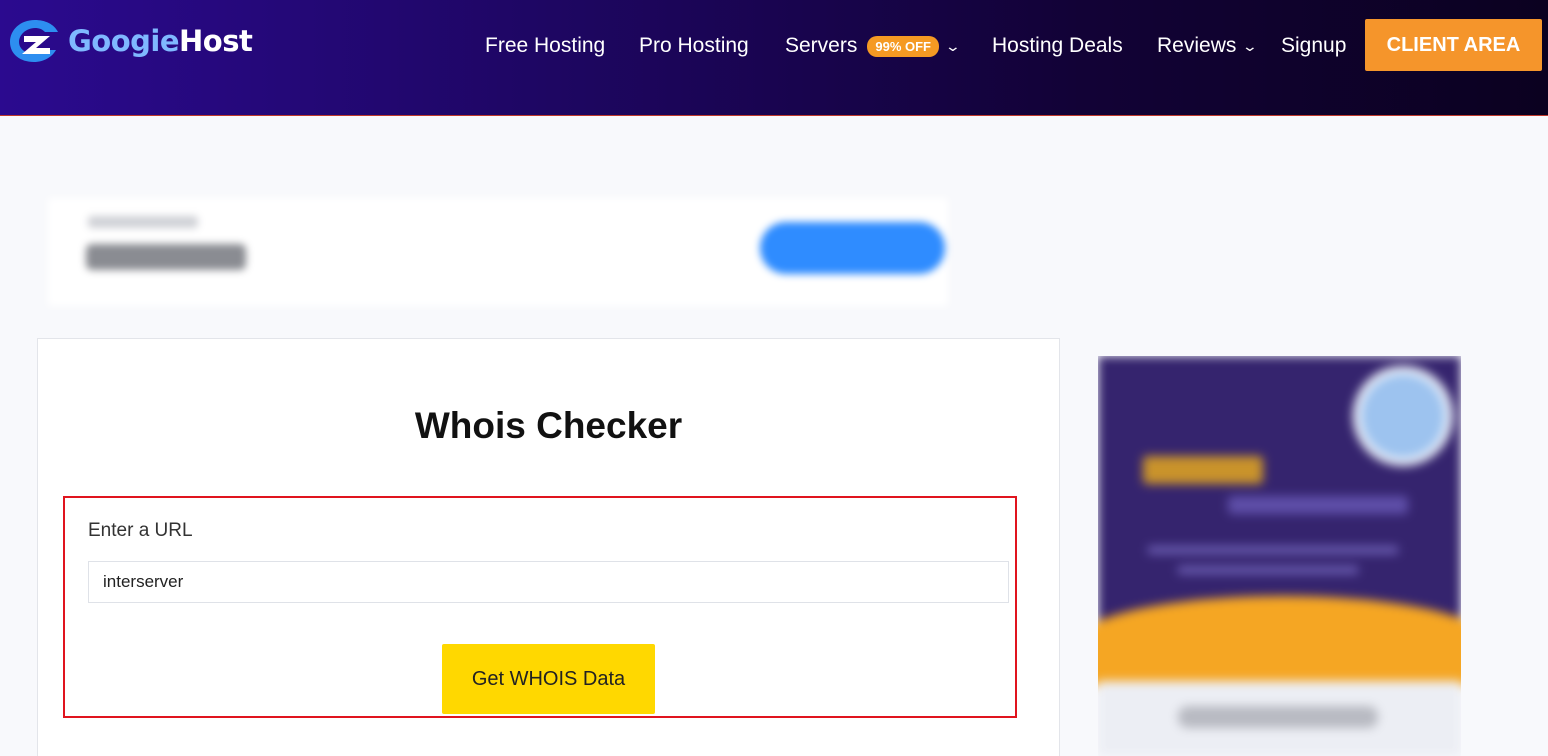 The height and width of the screenshot is (756, 1548). What do you see at coordinates (498, 252) in the screenshot?
I see `ad-banner` at bounding box center [498, 252].